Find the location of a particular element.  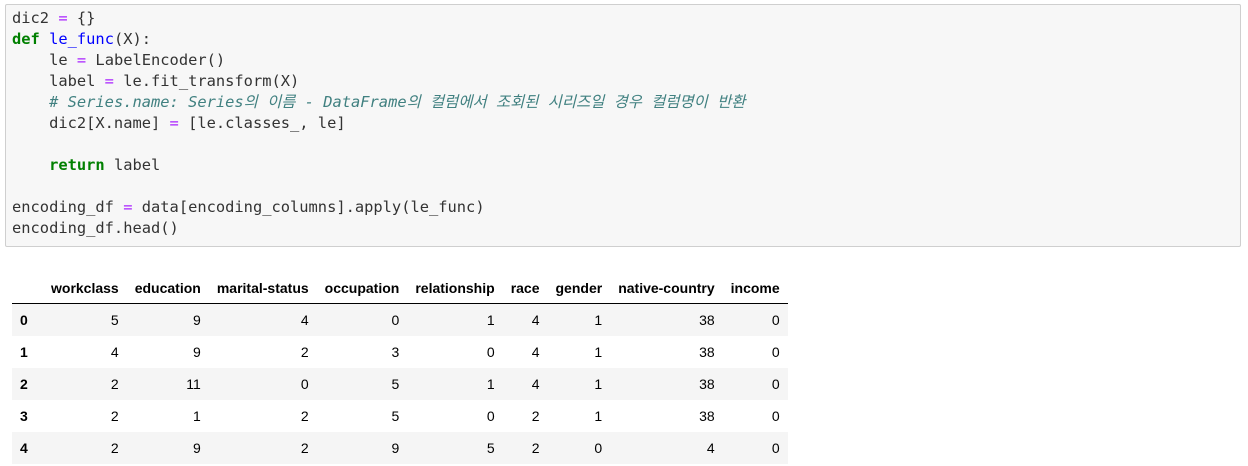

code-line: def le_func(X): is located at coordinates (82, 39).